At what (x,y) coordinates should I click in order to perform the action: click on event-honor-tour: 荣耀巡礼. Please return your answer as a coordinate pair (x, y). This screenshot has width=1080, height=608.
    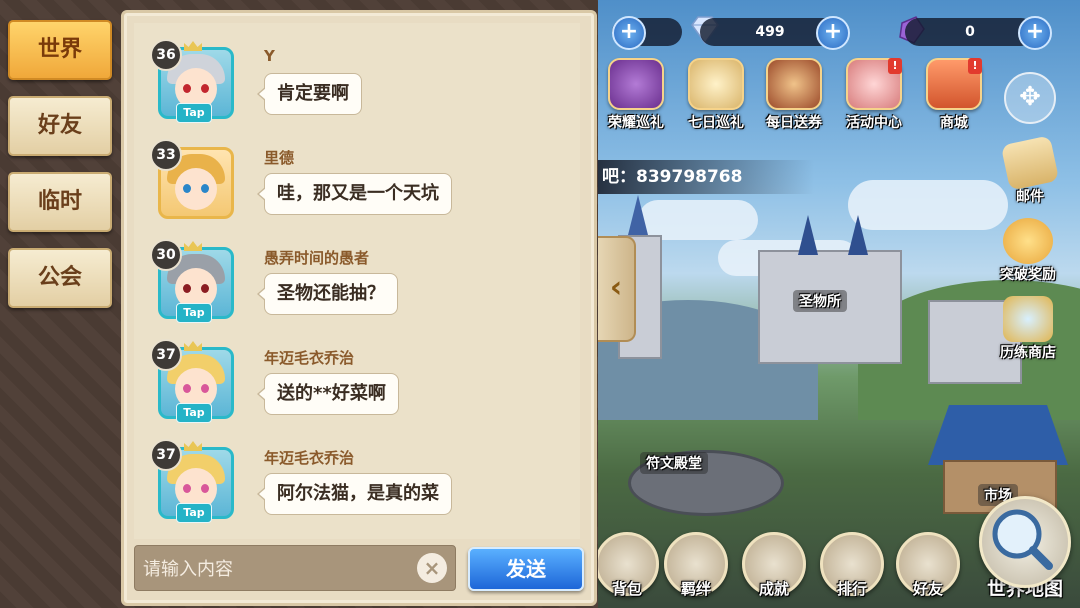
    Looking at the image, I should click on (636, 94).